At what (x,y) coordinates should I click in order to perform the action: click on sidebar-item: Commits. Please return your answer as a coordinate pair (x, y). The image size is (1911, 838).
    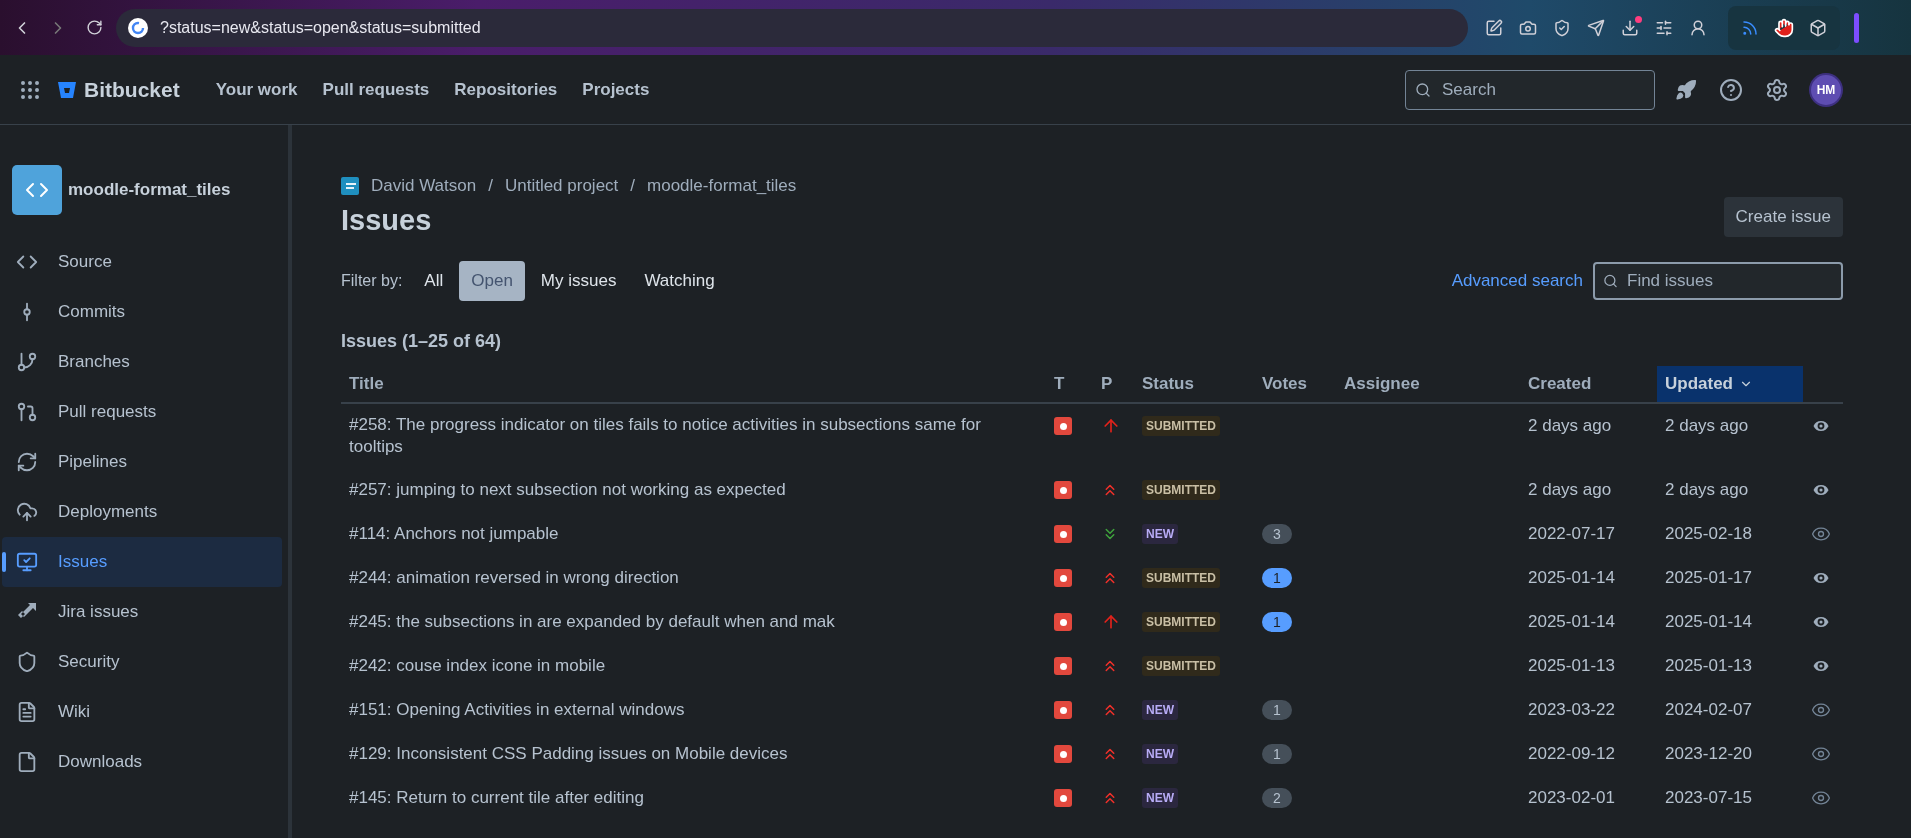
    Looking at the image, I should click on (142, 312).